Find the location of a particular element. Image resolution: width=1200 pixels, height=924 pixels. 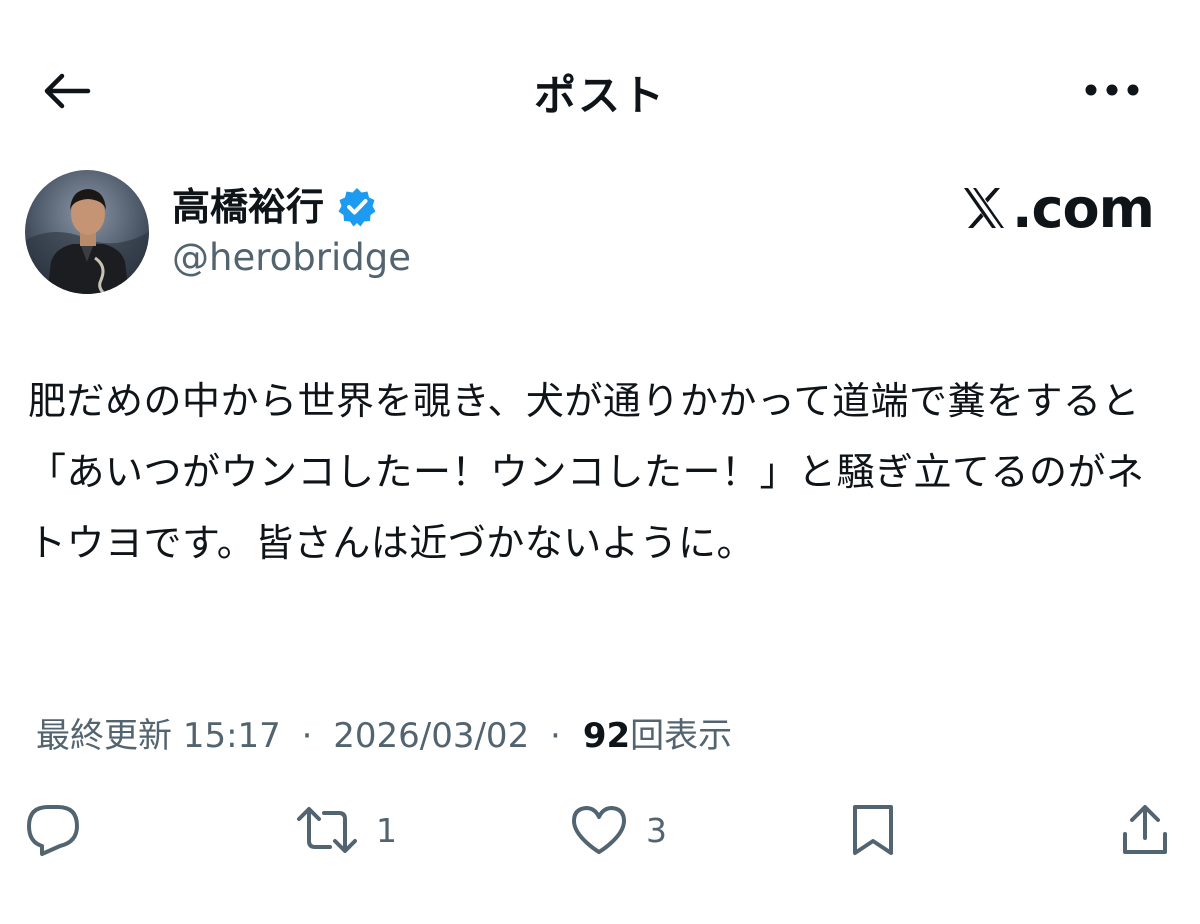

bookmark-button is located at coordinates (873, 830).